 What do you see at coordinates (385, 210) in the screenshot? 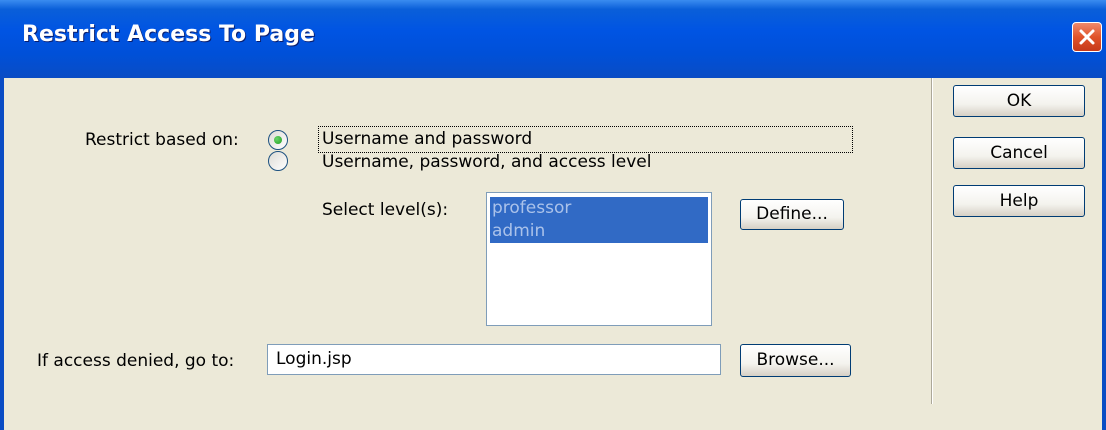
I see `select-levels-label: Select level(s):` at bounding box center [385, 210].